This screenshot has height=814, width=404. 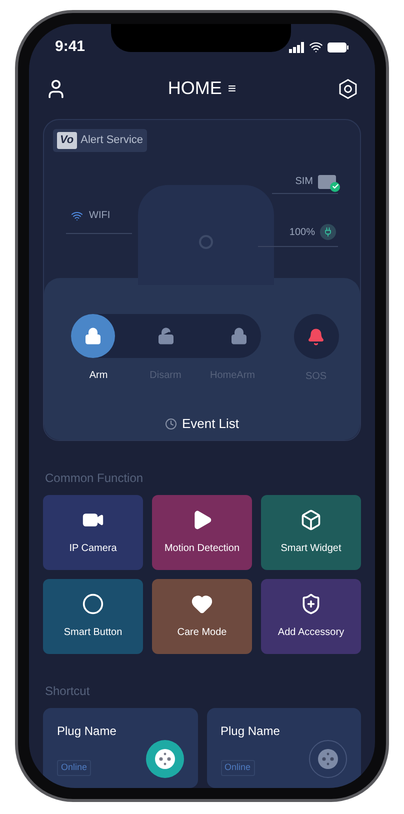 What do you see at coordinates (232, 89) in the screenshot?
I see `menu-glyph: ≡` at bounding box center [232, 89].